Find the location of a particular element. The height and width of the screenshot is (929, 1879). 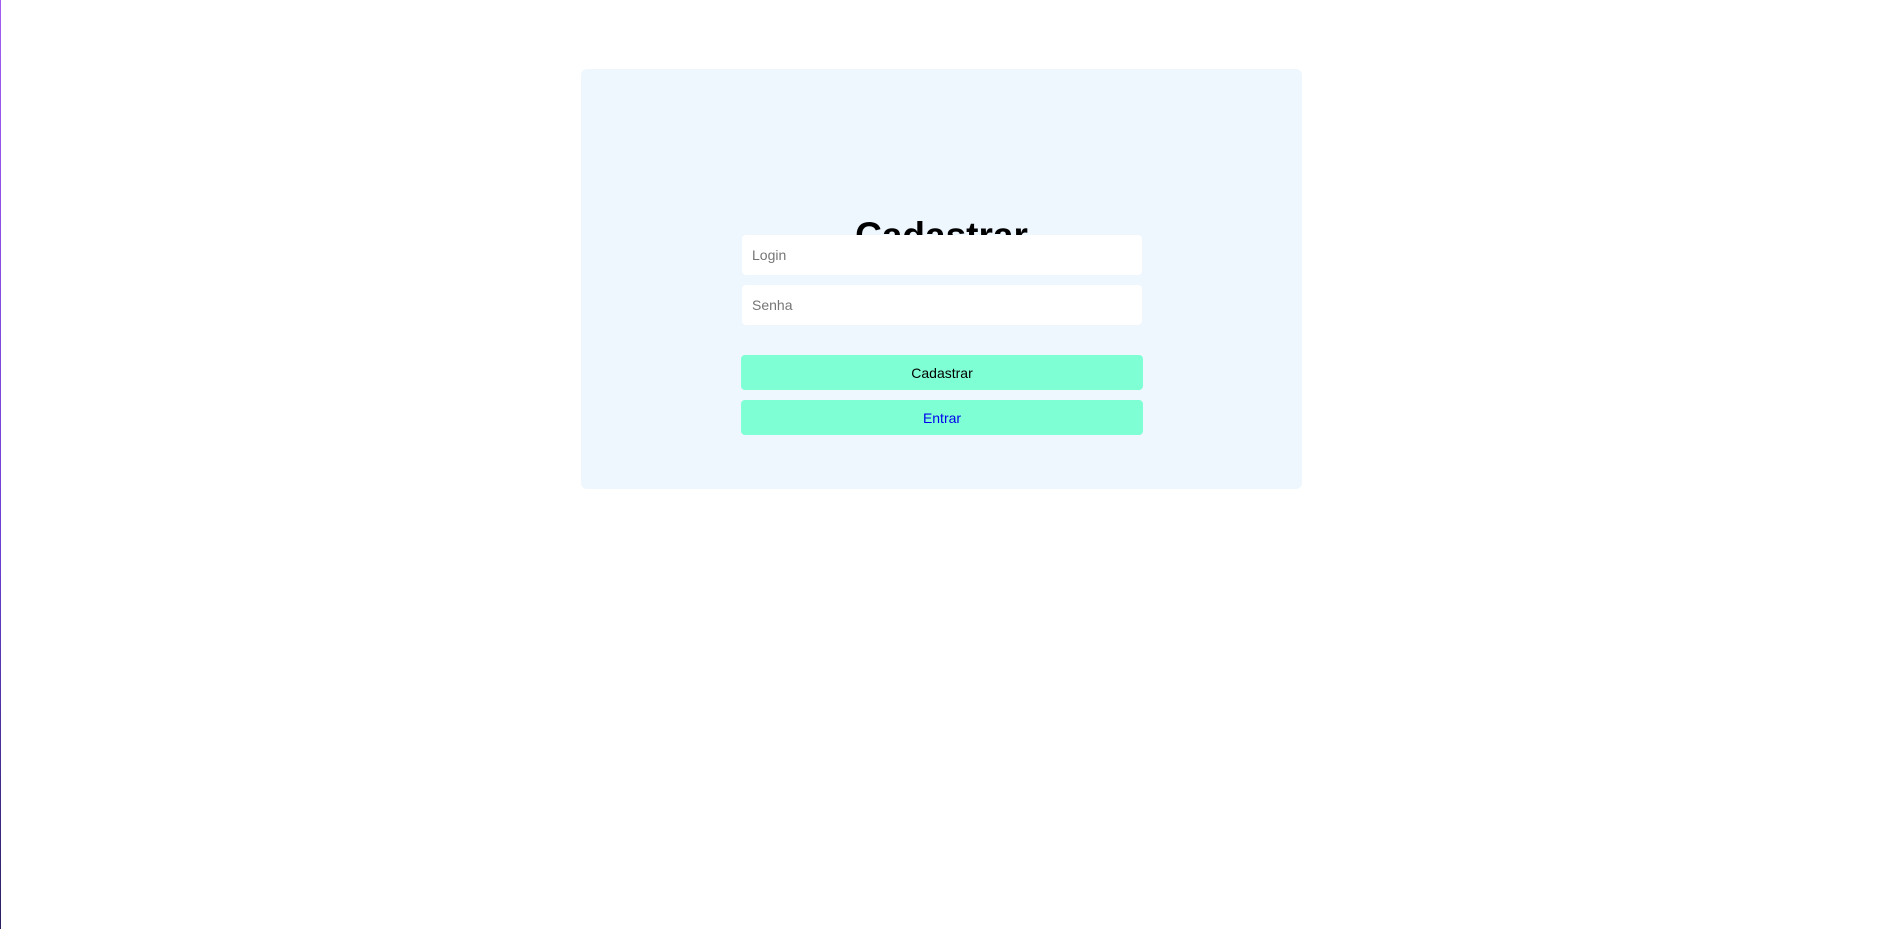

login-input is located at coordinates (942, 255).